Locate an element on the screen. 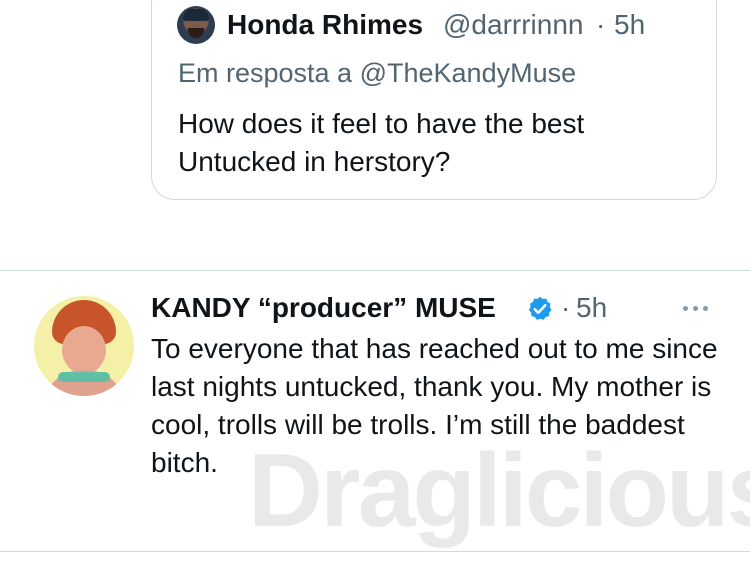  quoted-author-avatar is located at coordinates (196, 25).